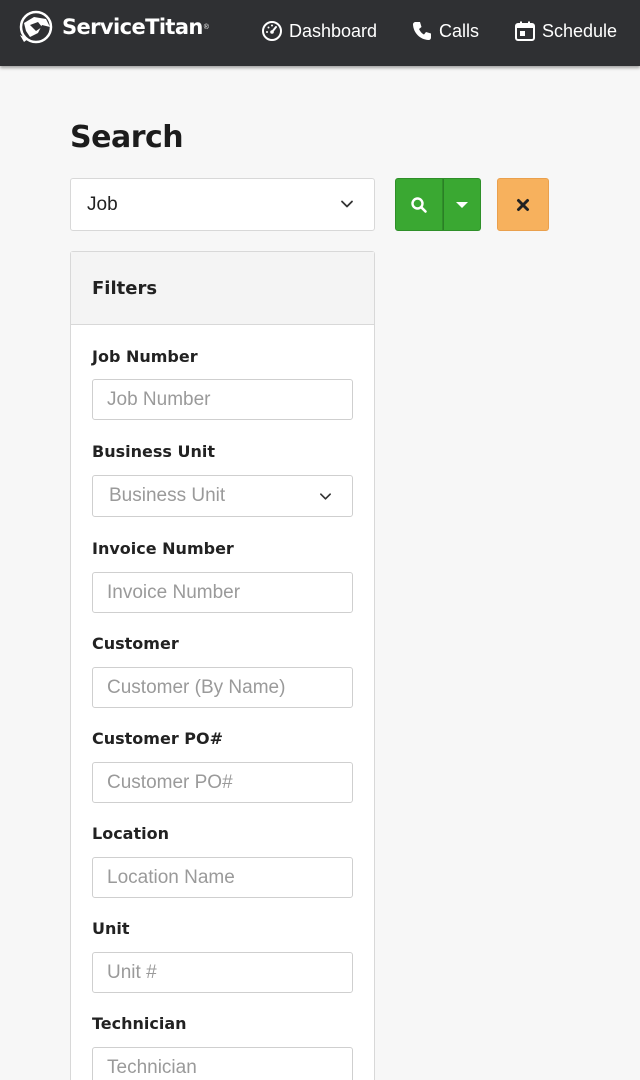  Describe the element at coordinates (153, 451) in the screenshot. I see `business-unit-label: Business Unit` at that location.